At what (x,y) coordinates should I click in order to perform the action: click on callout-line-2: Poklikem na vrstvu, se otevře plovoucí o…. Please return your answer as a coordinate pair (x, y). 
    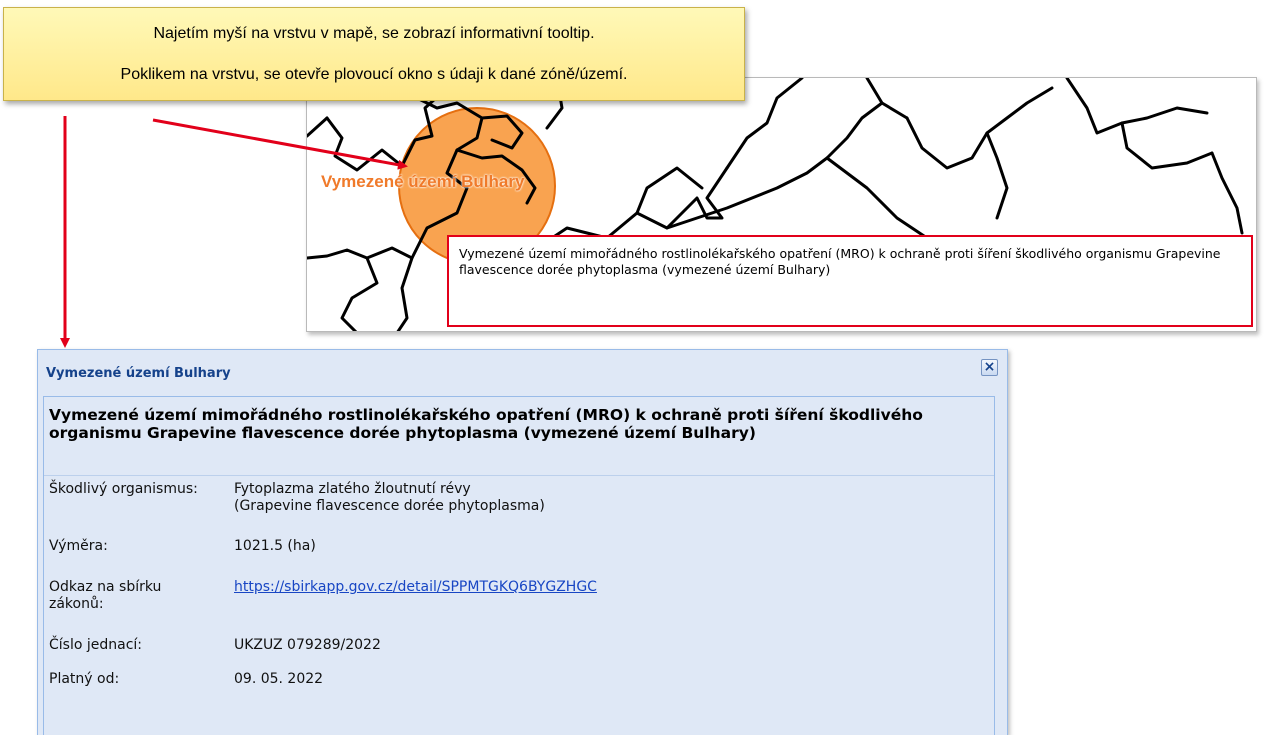
    Looking at the image, I should click on (374, 74).